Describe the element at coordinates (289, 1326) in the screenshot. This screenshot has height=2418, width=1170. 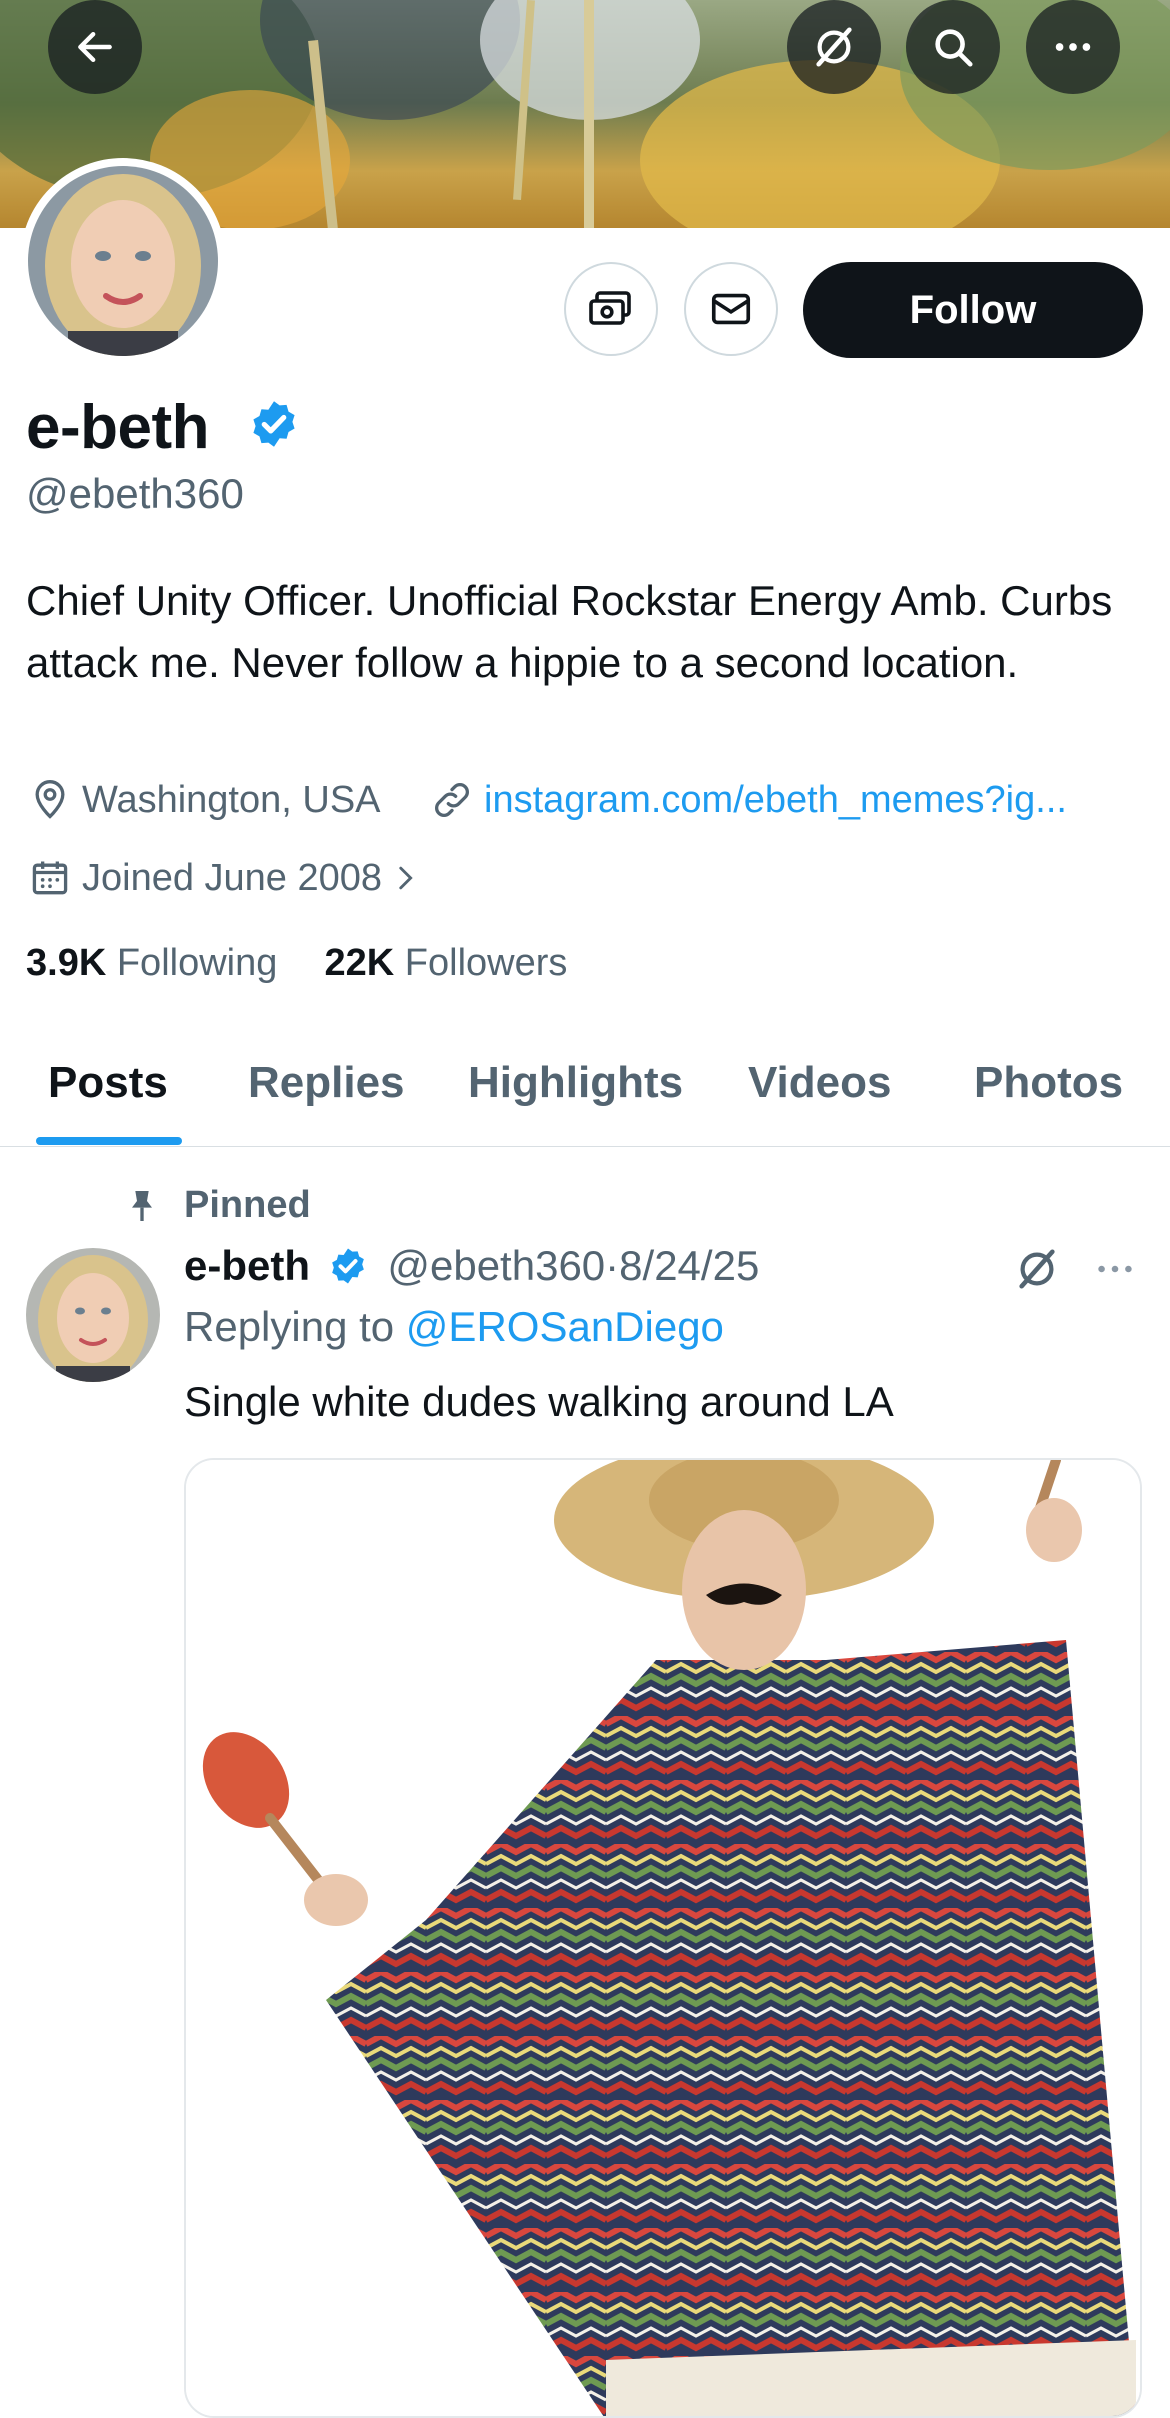
I see `replying-prefix: Replying to` at that location.